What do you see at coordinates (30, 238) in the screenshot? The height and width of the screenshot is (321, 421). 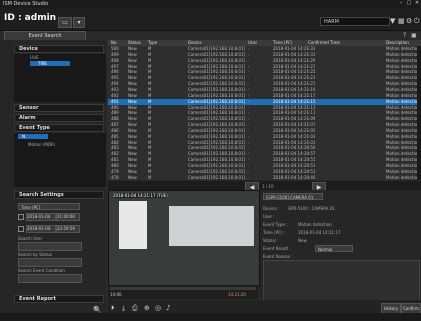 I see `search-user-label: Search User` at bounding box center [30, 238].